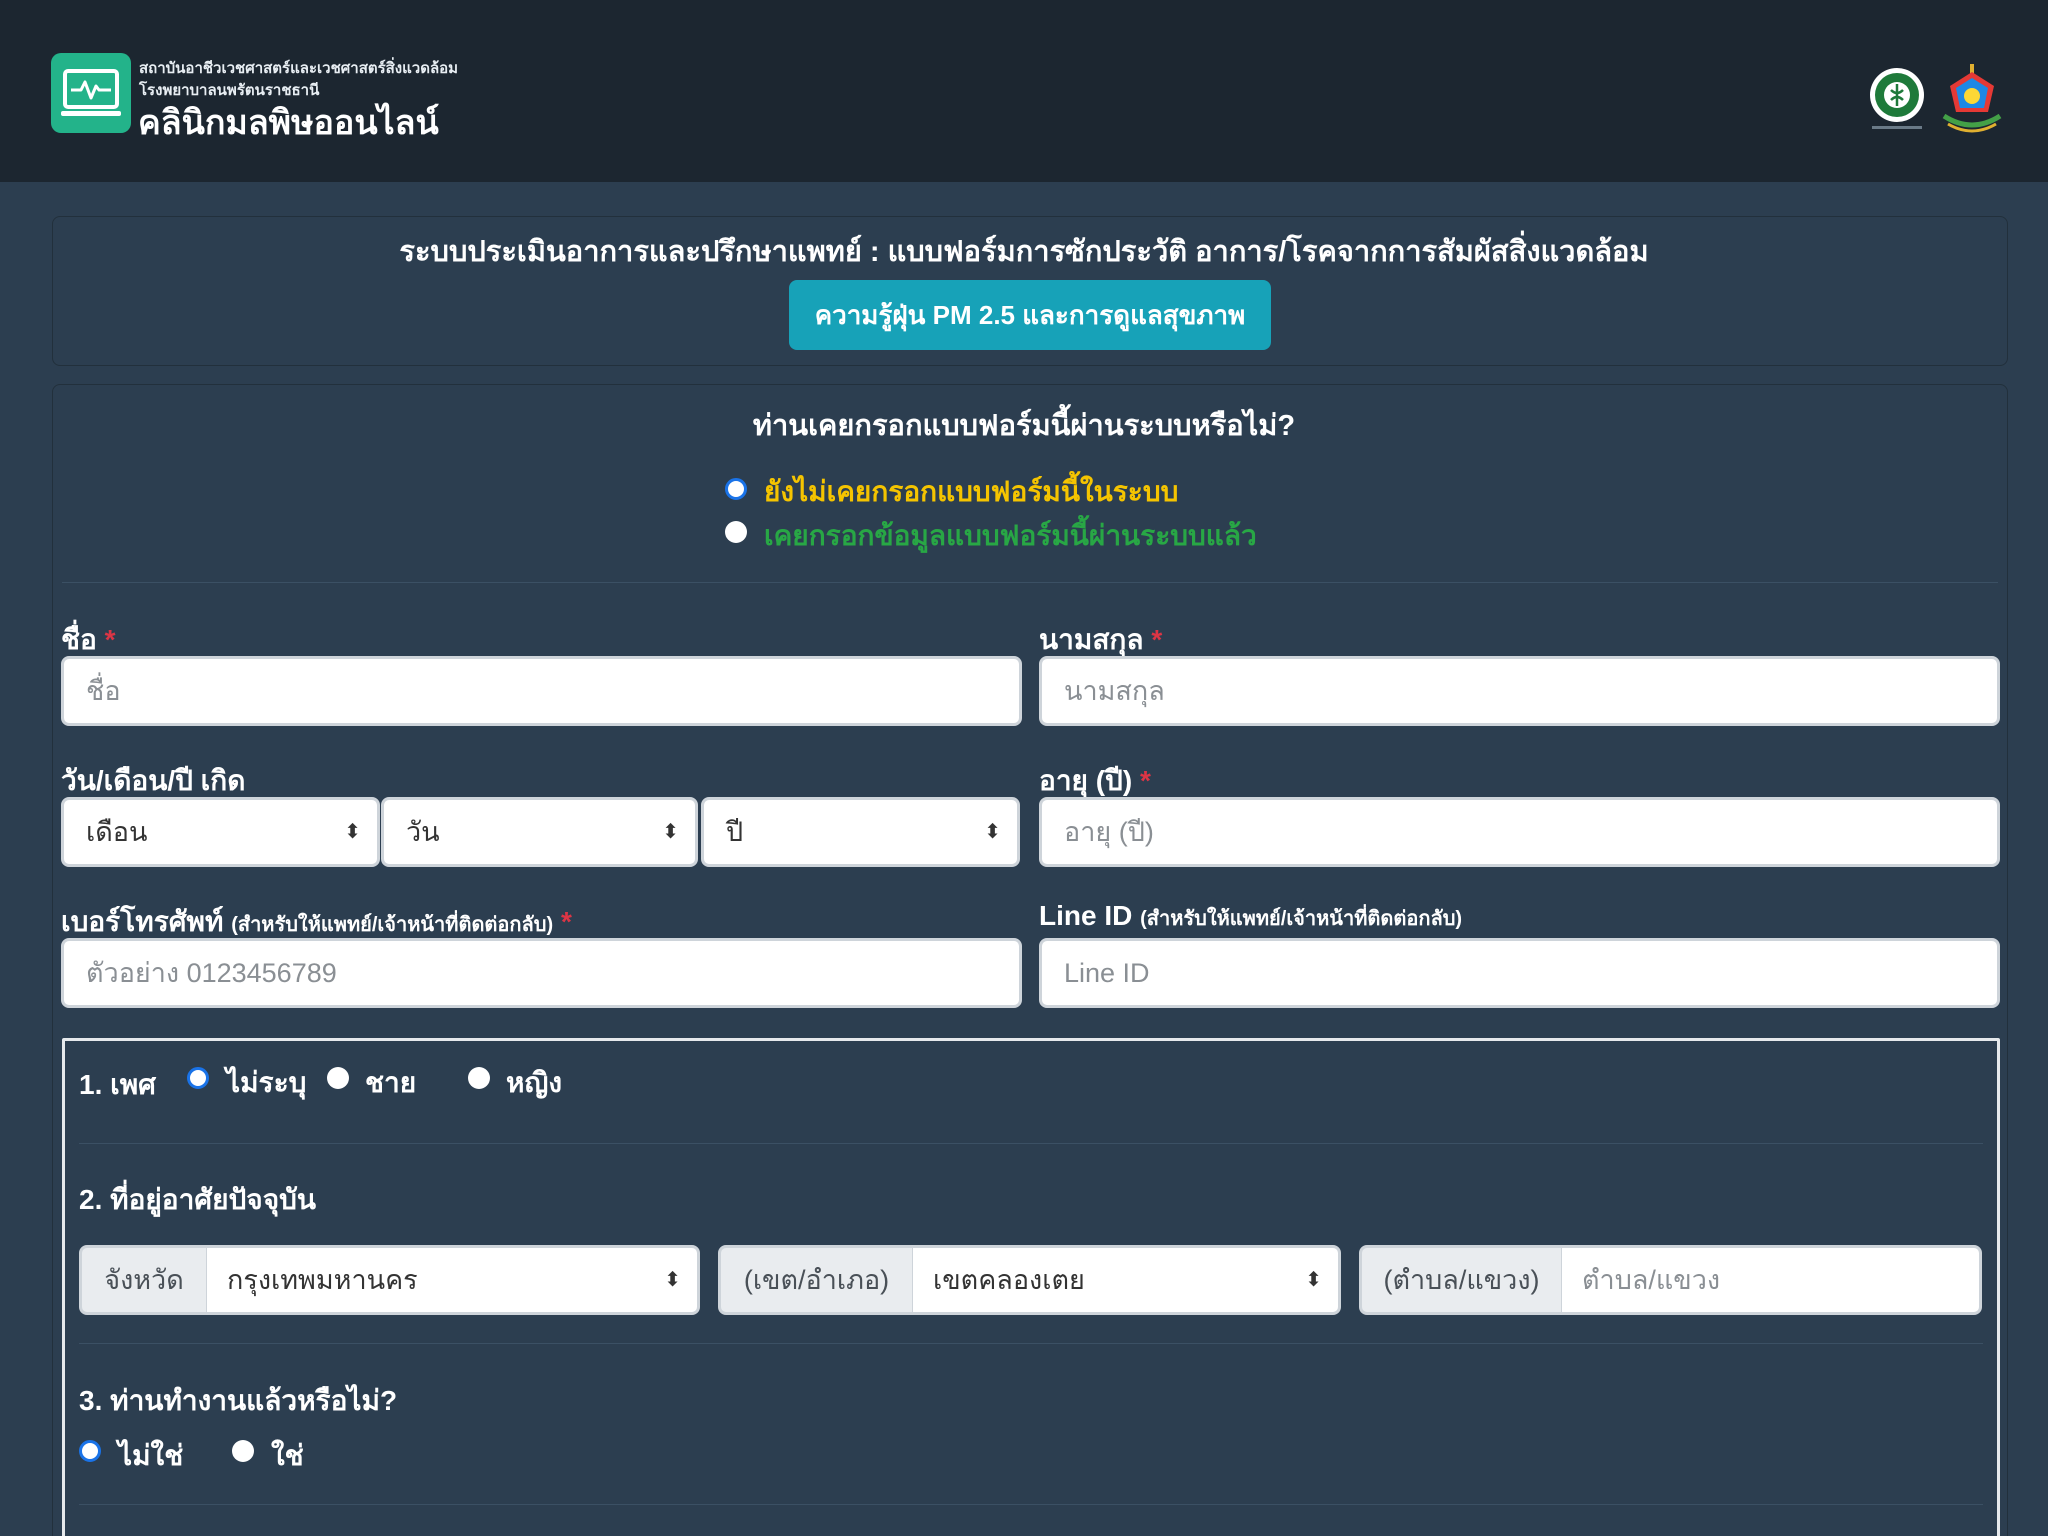 The height and width of the screenshot is (1536, 2048). I want to click on radio-gender-unspecified, so click(198, 1078).